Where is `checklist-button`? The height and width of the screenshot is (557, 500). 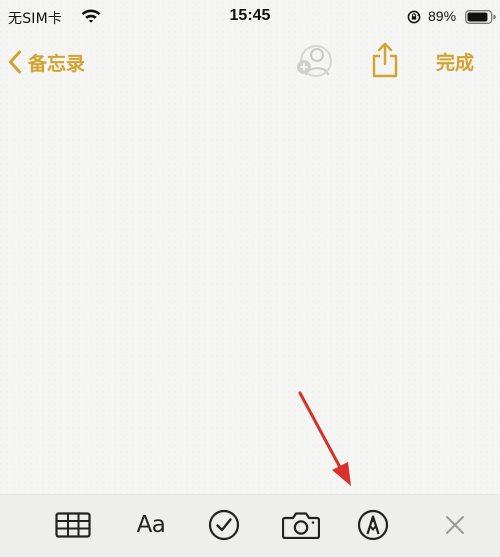 checklist-button is located at coordinates (224, 525).